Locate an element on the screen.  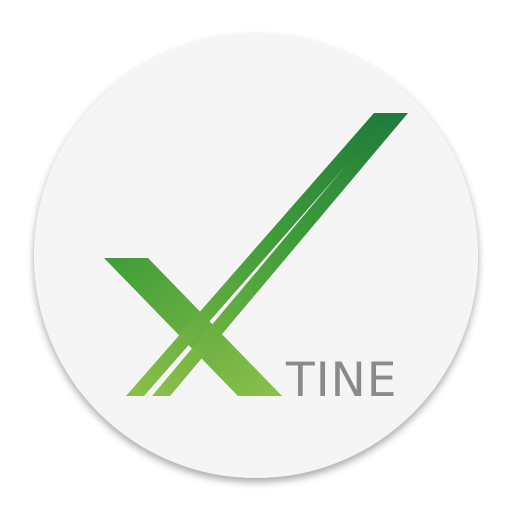
wordmark: TINE is located at coordinates (341, 380).